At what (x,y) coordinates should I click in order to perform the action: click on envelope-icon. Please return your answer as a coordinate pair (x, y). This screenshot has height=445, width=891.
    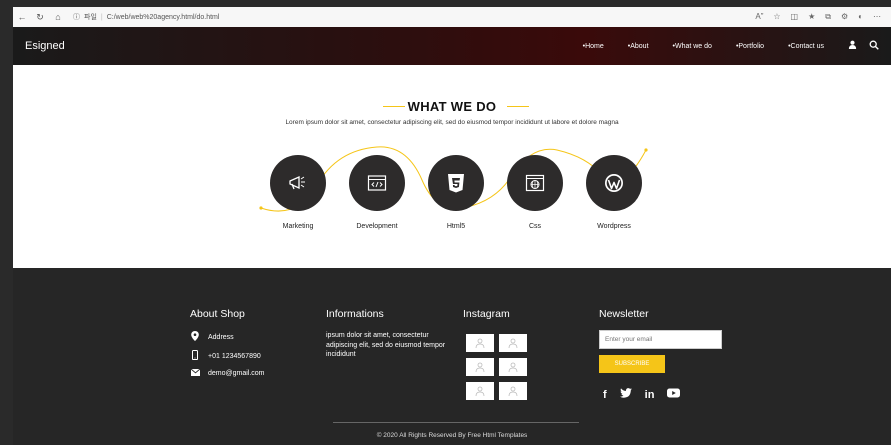
    Looking at the image, I should click on (195, 373).